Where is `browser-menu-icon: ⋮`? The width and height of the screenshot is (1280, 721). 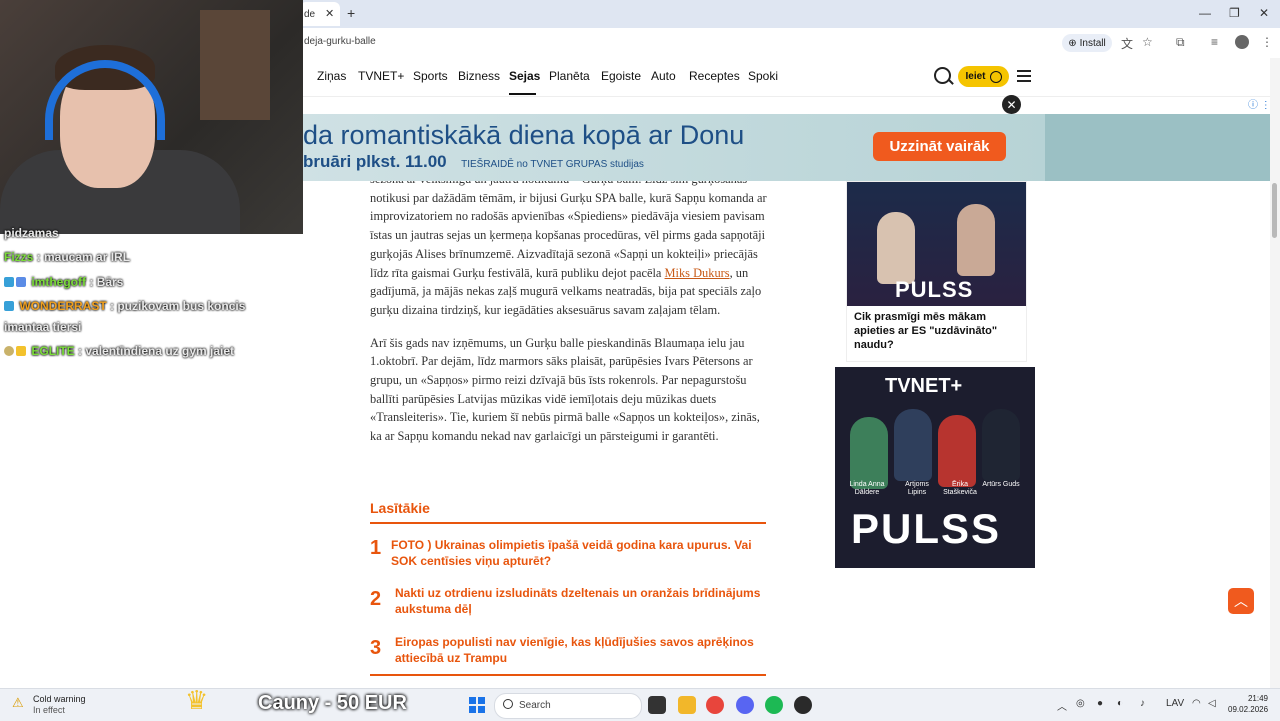
browser-menu-icon: ⋮ is located at coordinates (1267, 42).